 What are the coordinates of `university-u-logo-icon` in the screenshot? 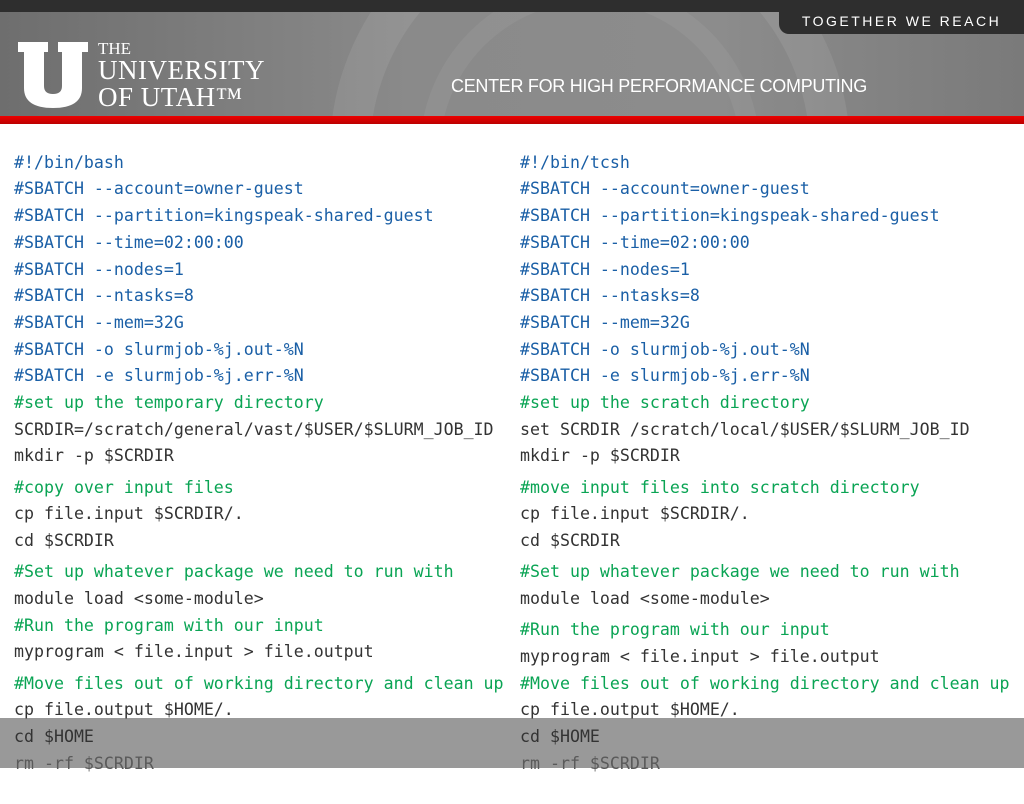 It's located at (53, 75).